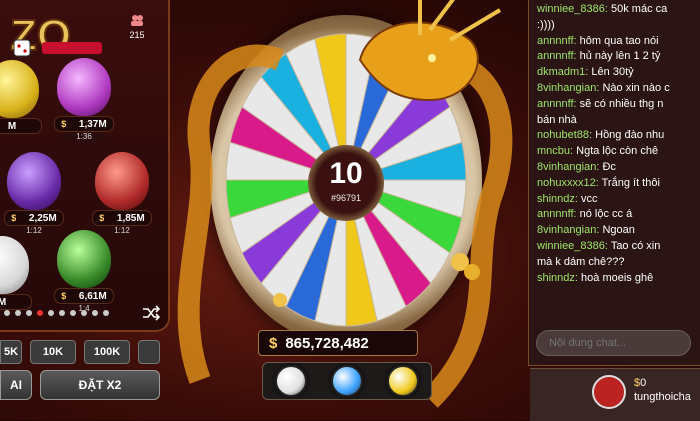 This screenshot has height=421, width=700. Describe the element at coordinates (14, 265) in the screenshot. I see `egg-white` at that location.